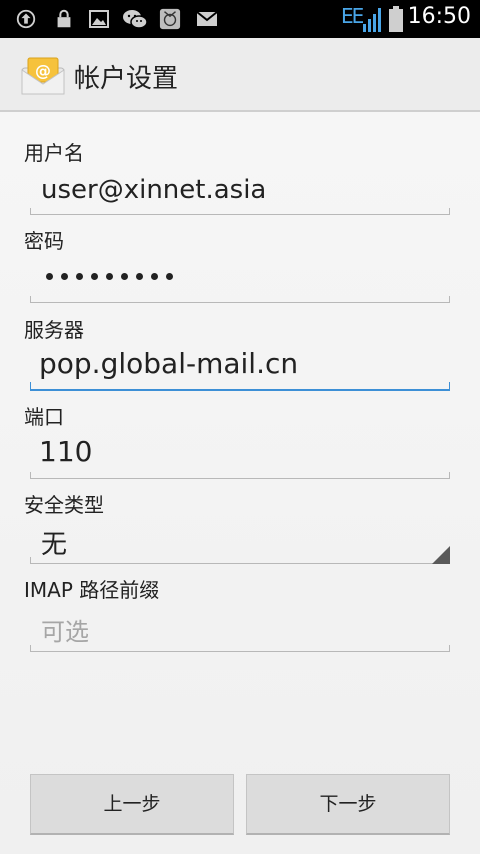 This screenshot has width=480, height=854. What do you see at coordinates (396, 19) in the screenshot?
I see `battery-icon` at bounding box center [396, 19].